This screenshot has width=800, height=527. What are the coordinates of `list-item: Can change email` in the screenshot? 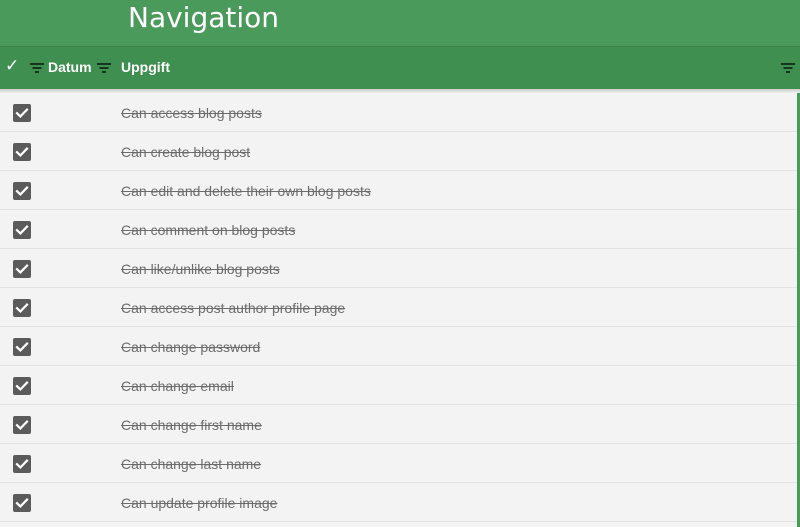 It's located at (400, 385).